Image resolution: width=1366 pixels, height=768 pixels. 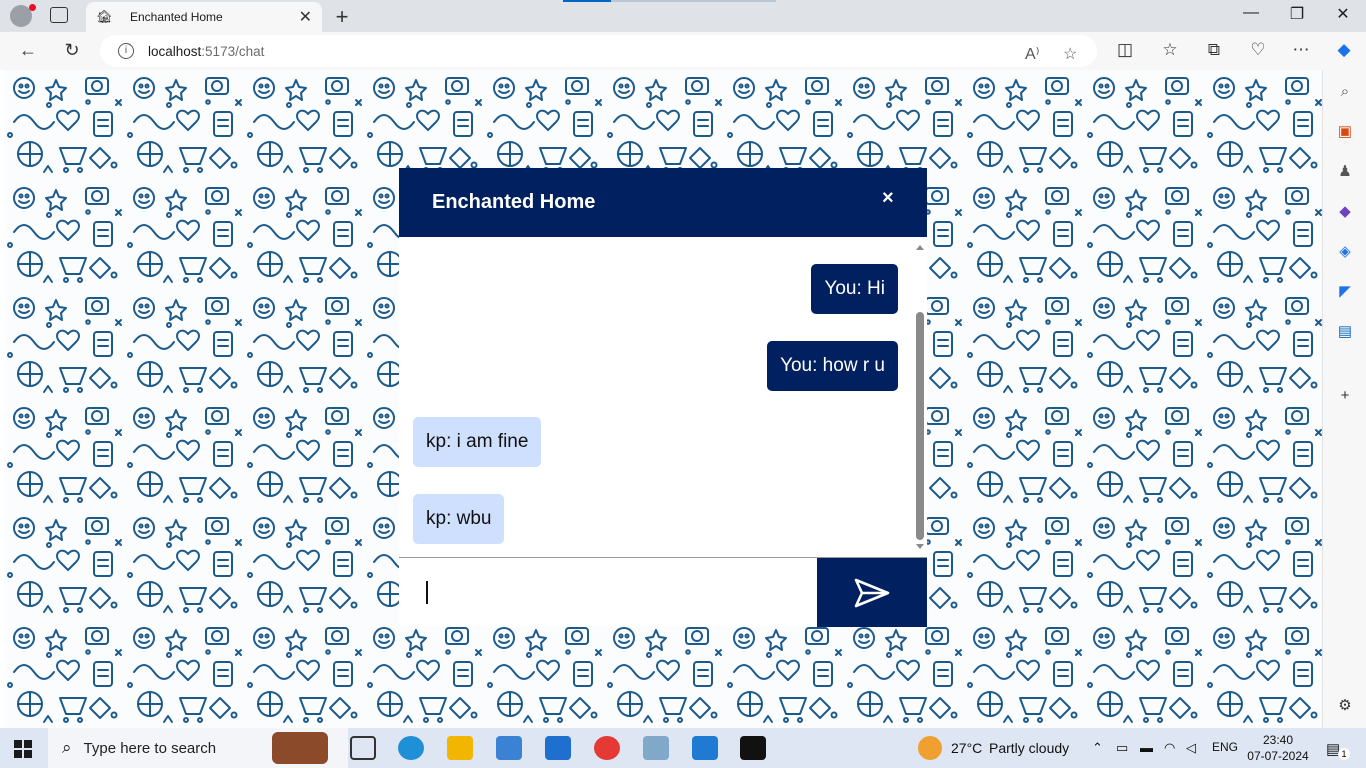 What do you see at coordinates (460, 748) in the screenshot?
I see `file-explorer-icon` at bounding box center [460, 748].